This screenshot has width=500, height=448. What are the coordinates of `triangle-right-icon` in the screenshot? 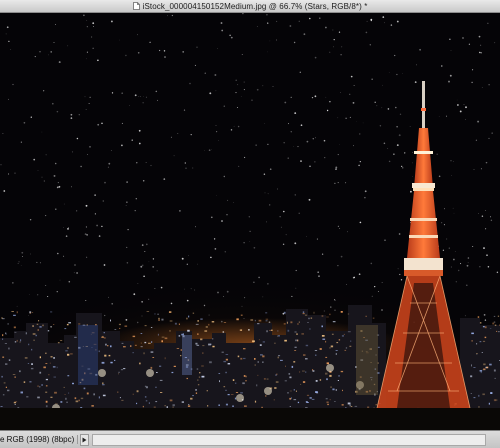 It's located at (85, 439).